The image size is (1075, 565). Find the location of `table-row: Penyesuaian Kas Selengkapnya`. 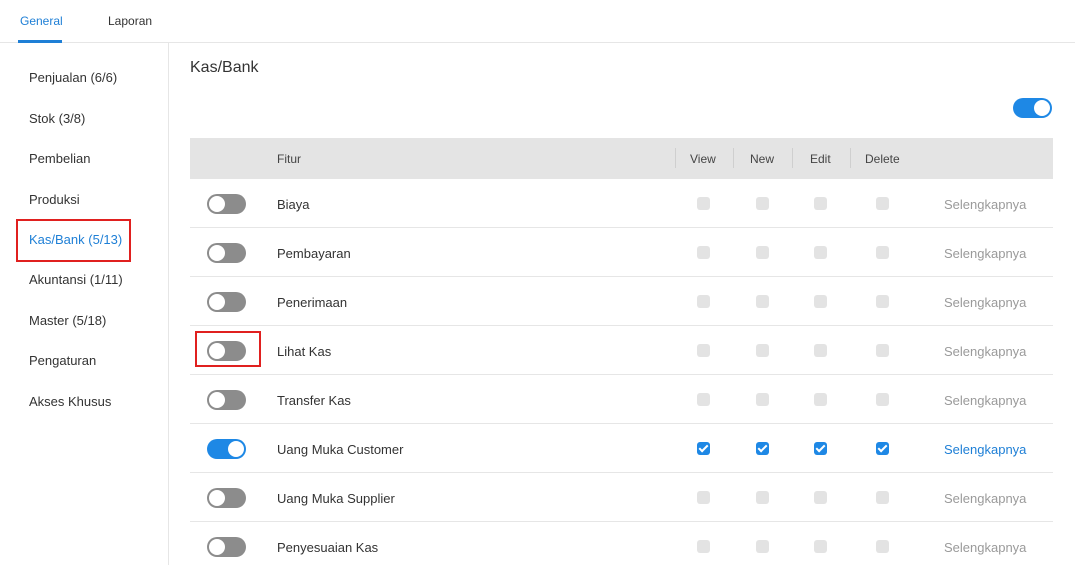

table-row: Penyesuaian Kas Selengkapnya is located at coordinates (621, 543).